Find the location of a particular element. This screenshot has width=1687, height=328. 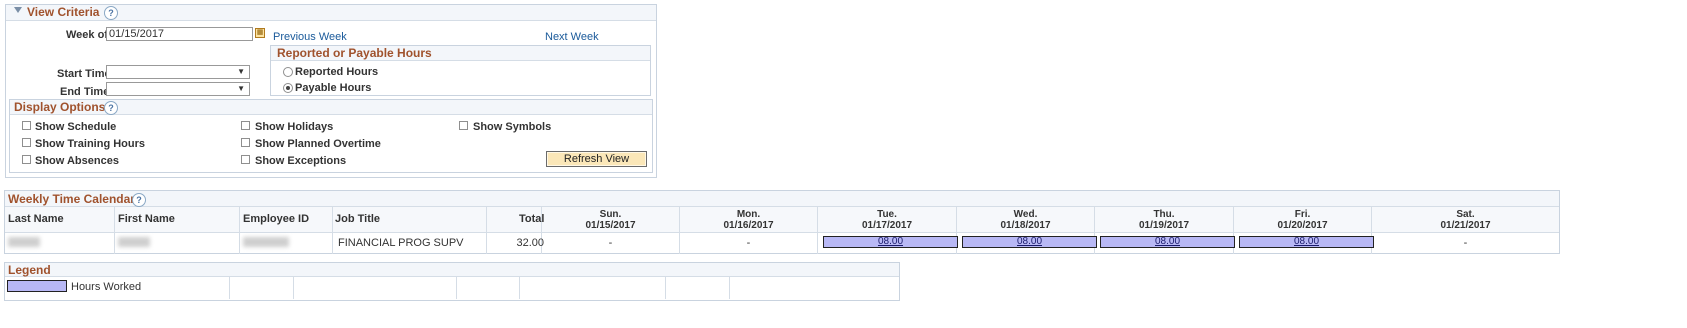

last-name-redacted is located at coordinates (24, 242).